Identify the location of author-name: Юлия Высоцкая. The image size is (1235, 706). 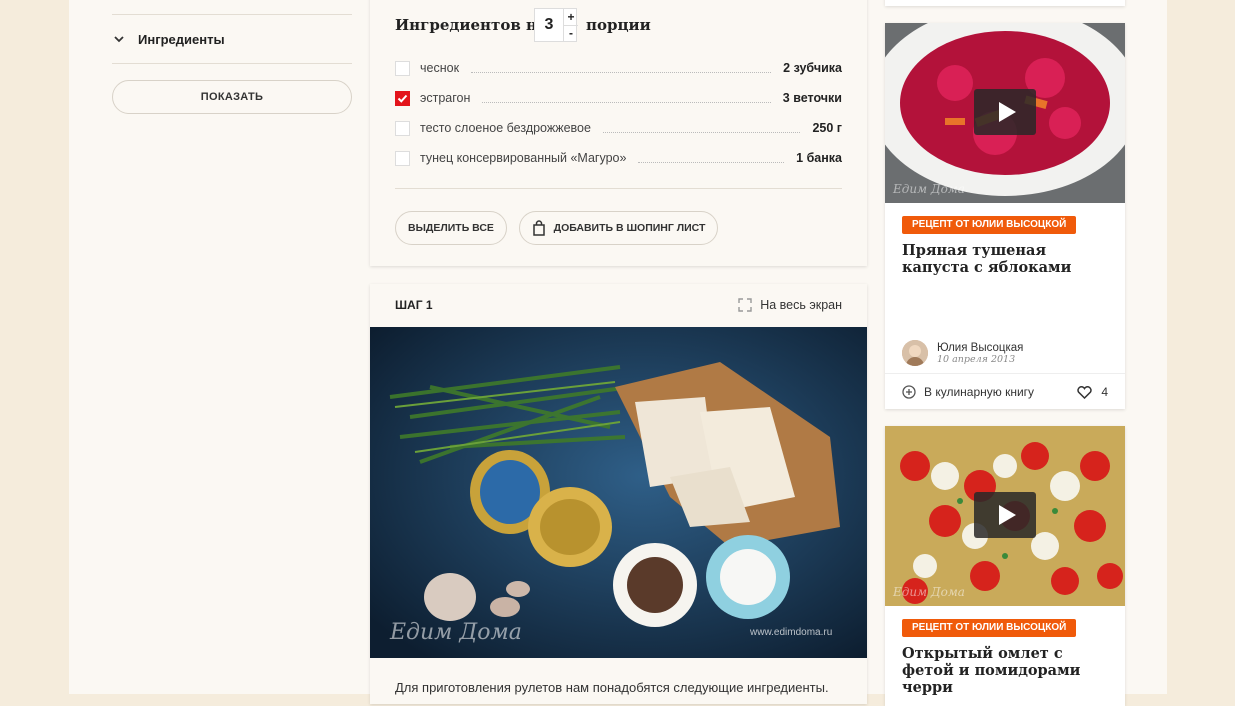
(980, 348).